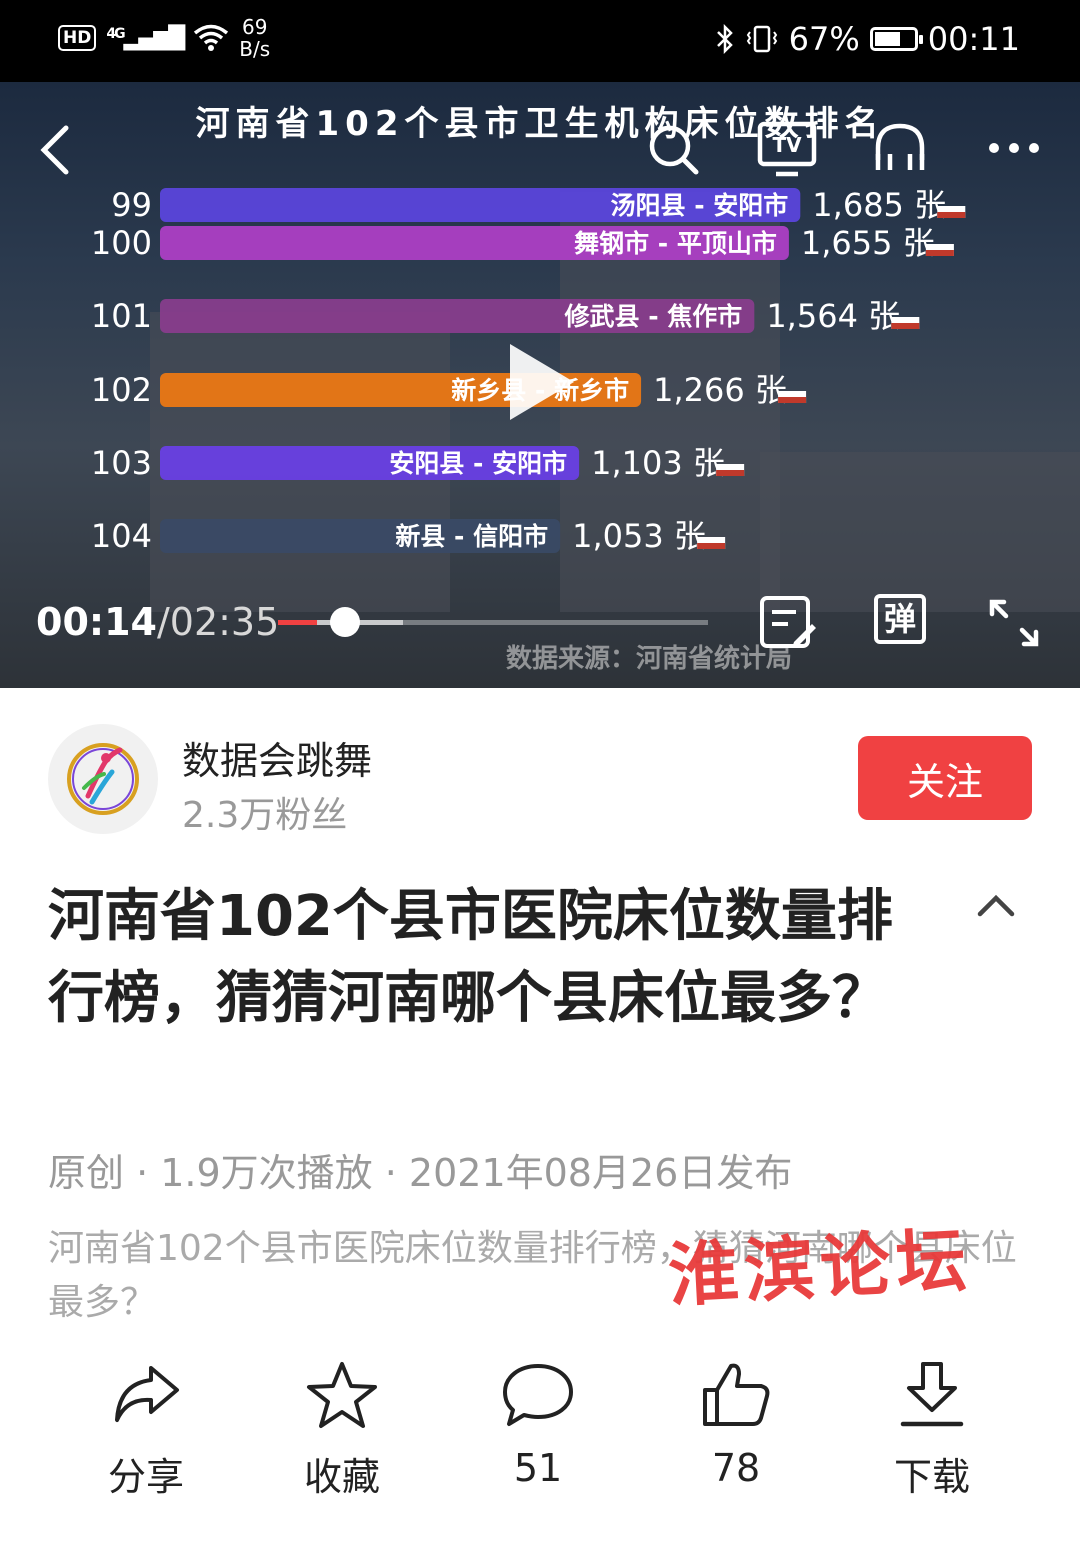 The width and height of the screenshot is (1080, 1541). I want to click on vibrate-icon, so click(761, 39).